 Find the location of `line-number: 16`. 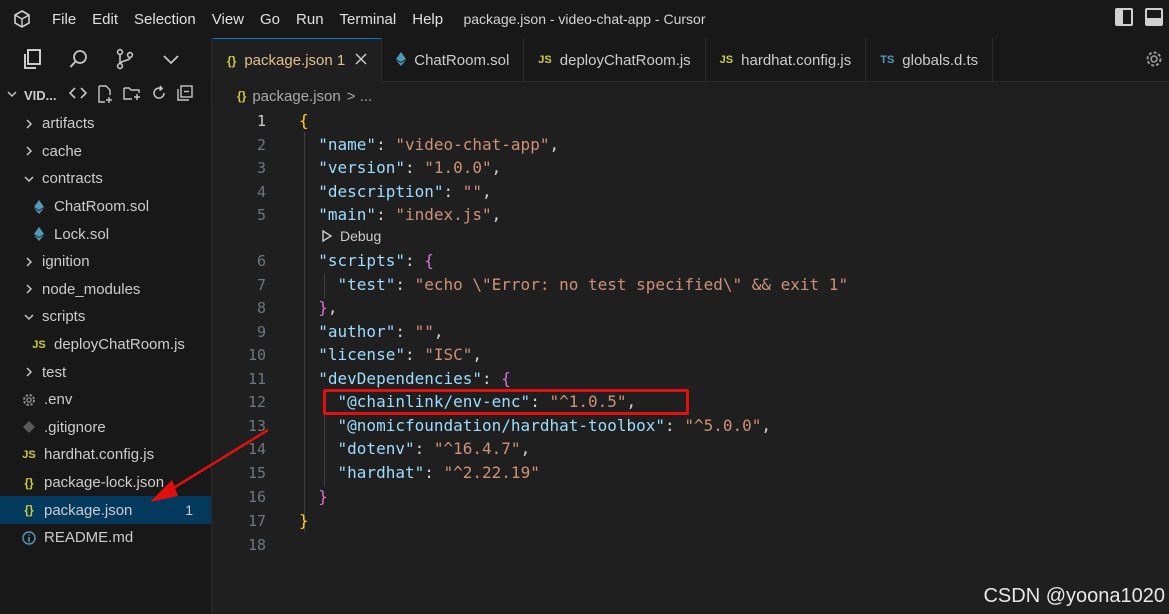

line-number: 16 is located at coordinates (256, 496).